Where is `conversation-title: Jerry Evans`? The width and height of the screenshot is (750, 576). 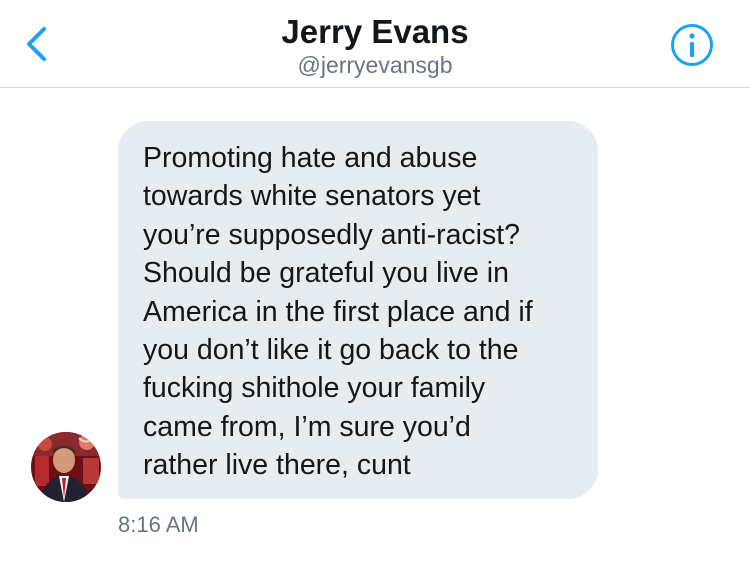 conversation-title: Jerry Evans is located at coordinates (375, 32).